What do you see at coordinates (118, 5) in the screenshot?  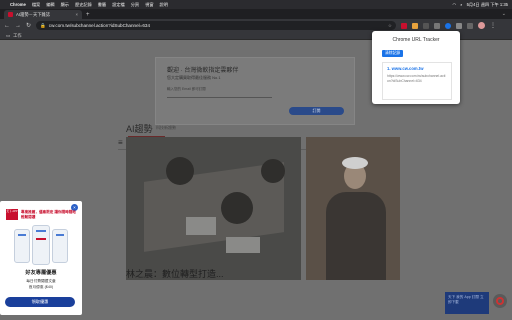 I see `menu-item-profiles: 設定檔` at bounding box center [118, 5].